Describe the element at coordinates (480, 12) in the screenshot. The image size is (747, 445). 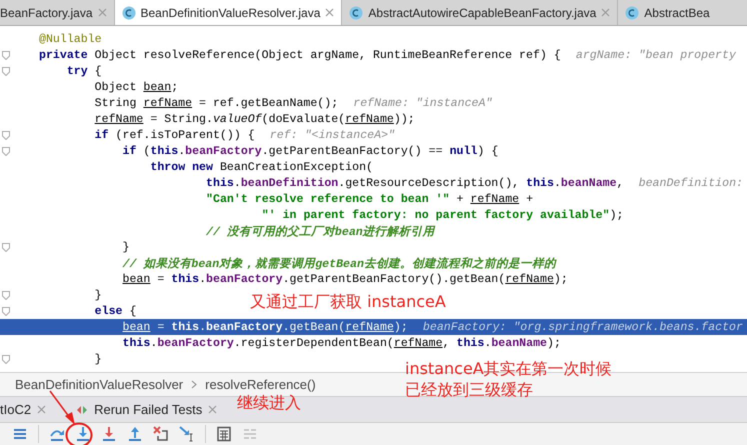
I see `file-tab: AbstractAutowireCapableBeanFactory.java` at that location.